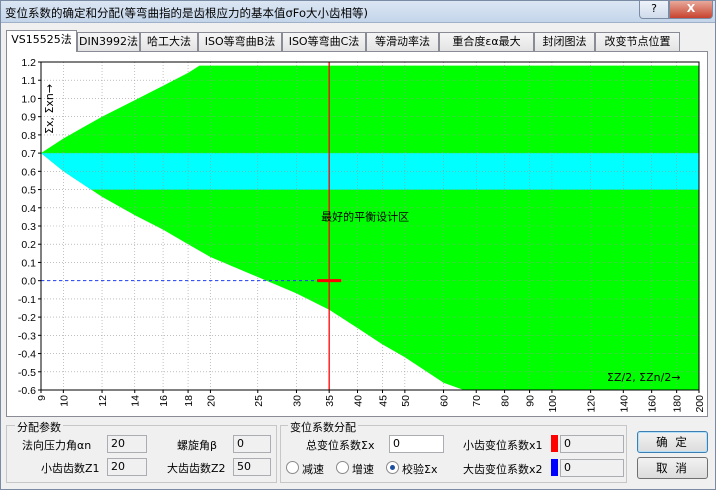 The height and width of the screenshot is (490, 716). Describe the element at coordinates (28, 172) in the screenshot. I see `y-tick-label: 0.6` at that location.